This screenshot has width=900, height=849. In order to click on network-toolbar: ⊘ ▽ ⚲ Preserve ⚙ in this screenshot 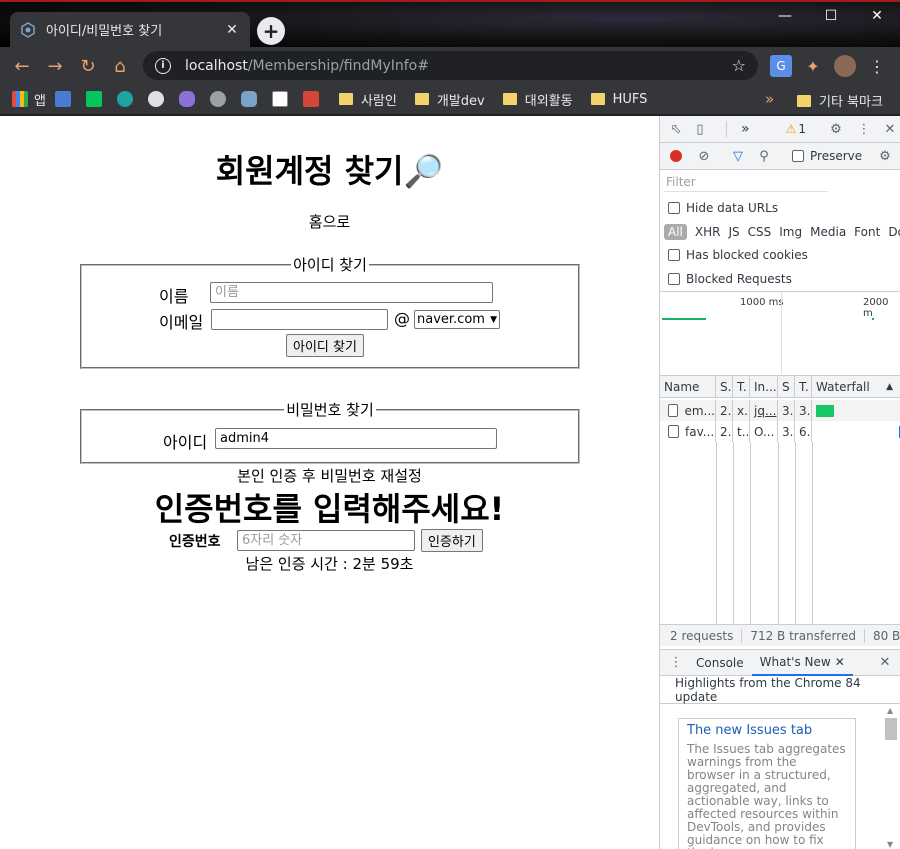, I will do `click(780, 156)`.